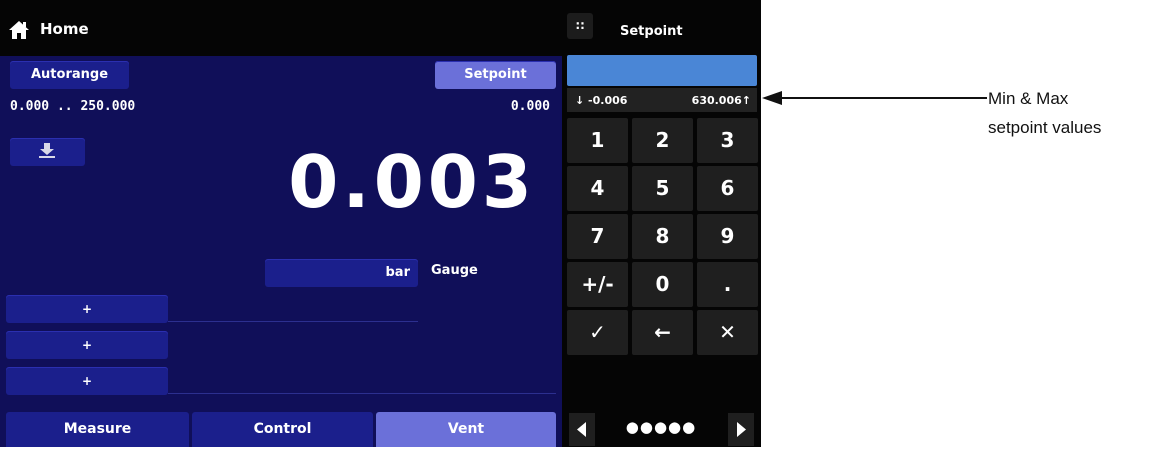  I want to click on add-display-button-1: +, so click(87, 309).